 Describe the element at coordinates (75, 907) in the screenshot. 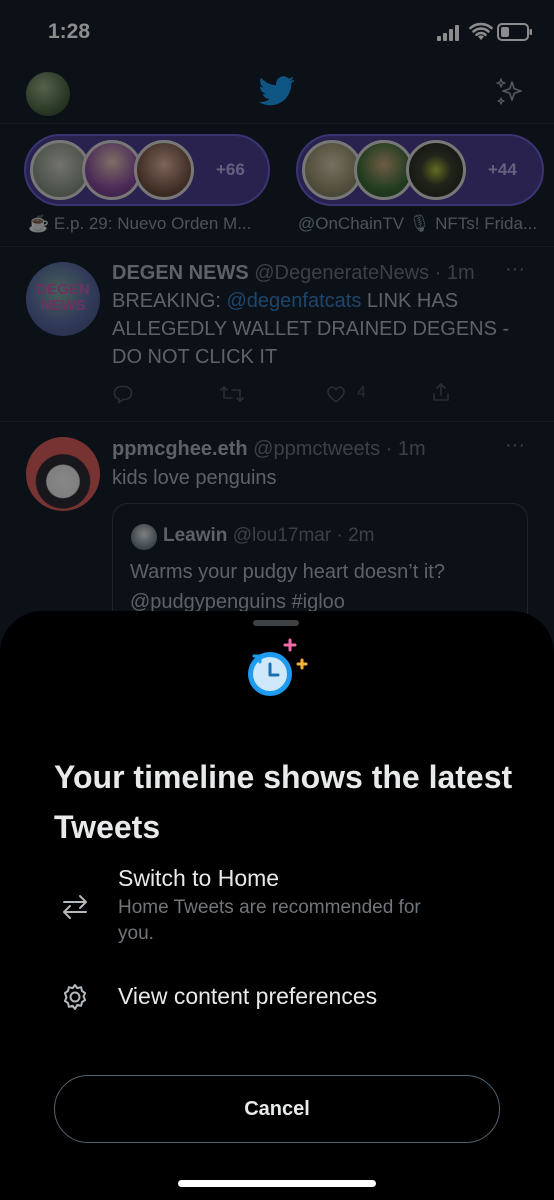

I see `swap-arrows-icon` at that location.